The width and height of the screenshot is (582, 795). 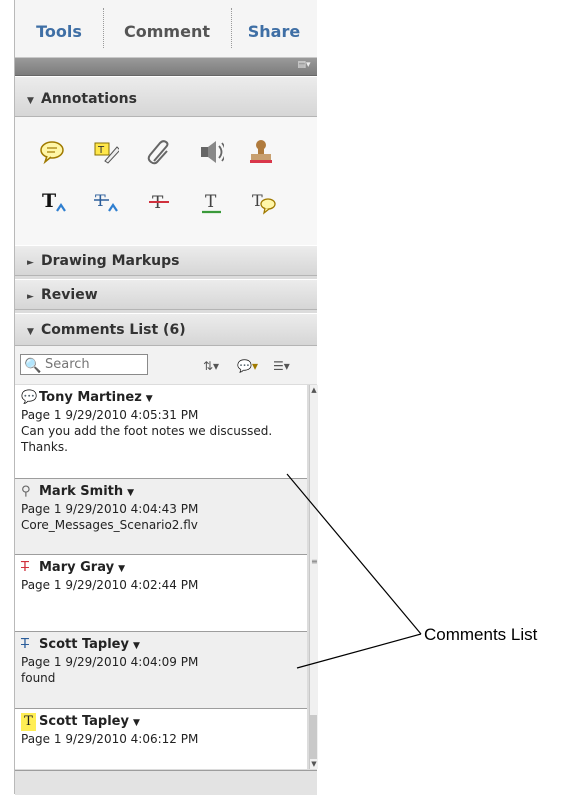 What do you see at coordinates (359, 651) in the screenshot?
I see `callout-line-lower` at bounding box center [359, 651].